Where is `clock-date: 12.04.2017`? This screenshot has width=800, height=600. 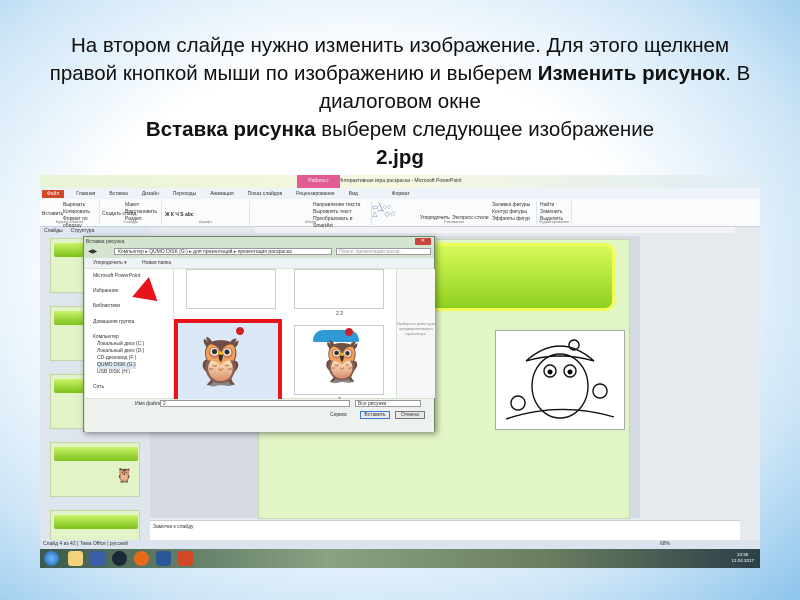
clock-date: 12.04.2017 is located at coordinates (742, 560).